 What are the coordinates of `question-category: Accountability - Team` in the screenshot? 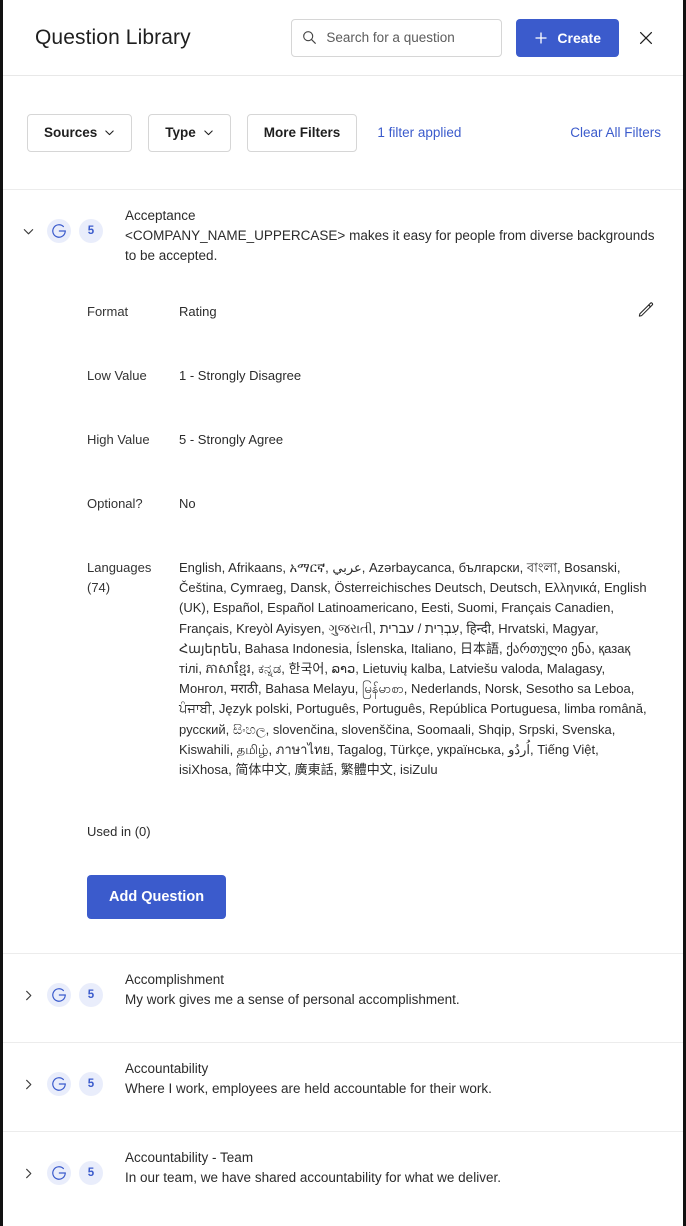 It's located at (189, 1158).